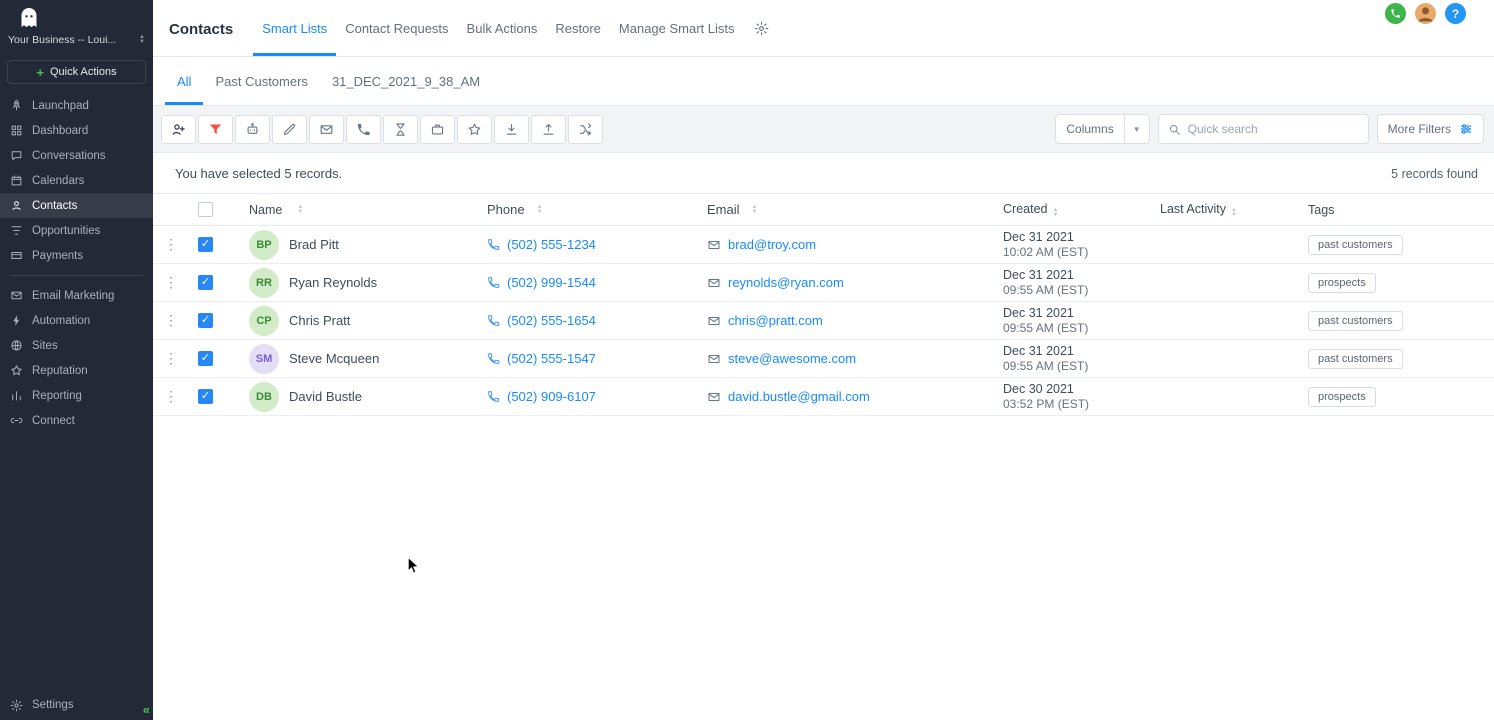  Describe the element at coordinates (289, 129) in the screenshot. I see `pencil-button` at that location.